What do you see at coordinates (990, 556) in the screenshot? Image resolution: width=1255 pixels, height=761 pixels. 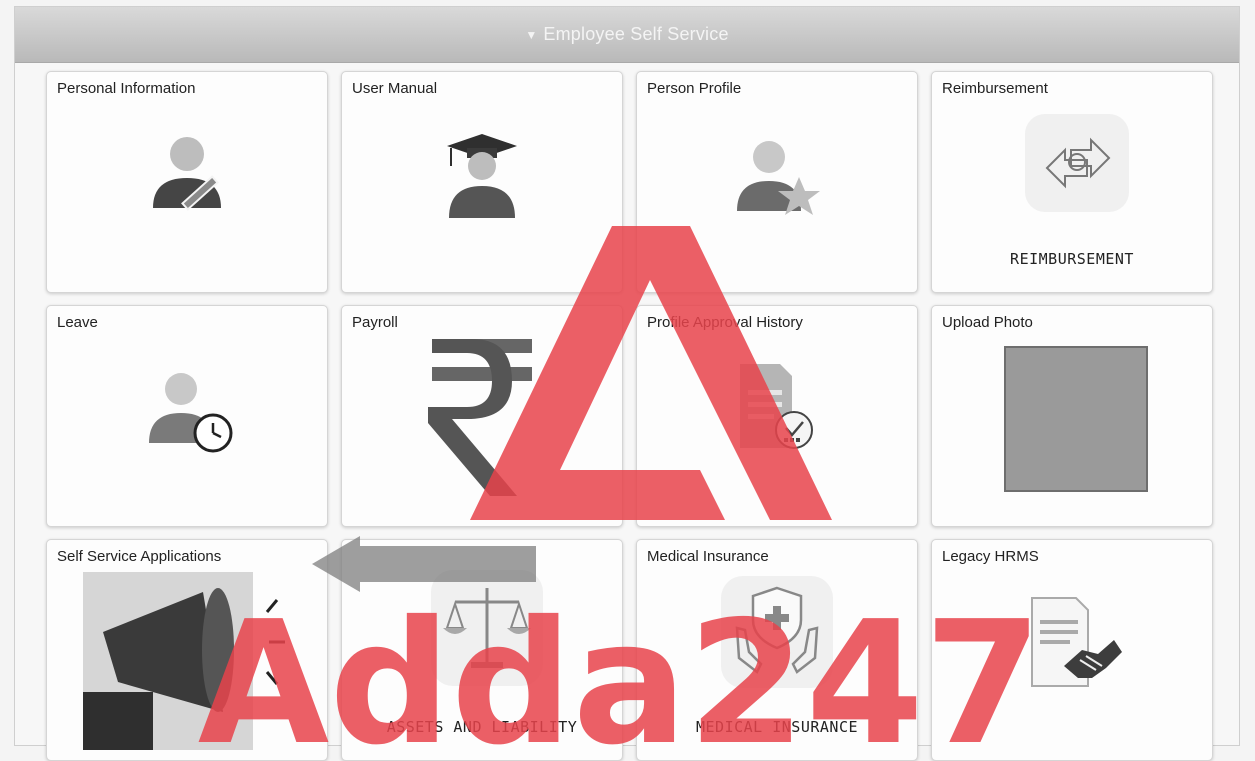 I see `tile-title: Legacy HRMS` at bounding box center [990, 556].